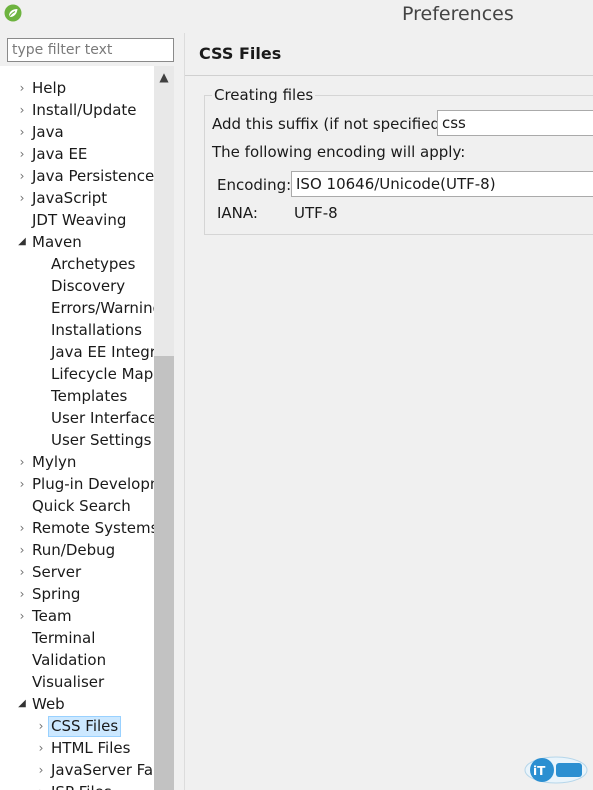 The image size is (593, 790). I want to click on tree-item: Errors/Warnings, so click(77, 308).